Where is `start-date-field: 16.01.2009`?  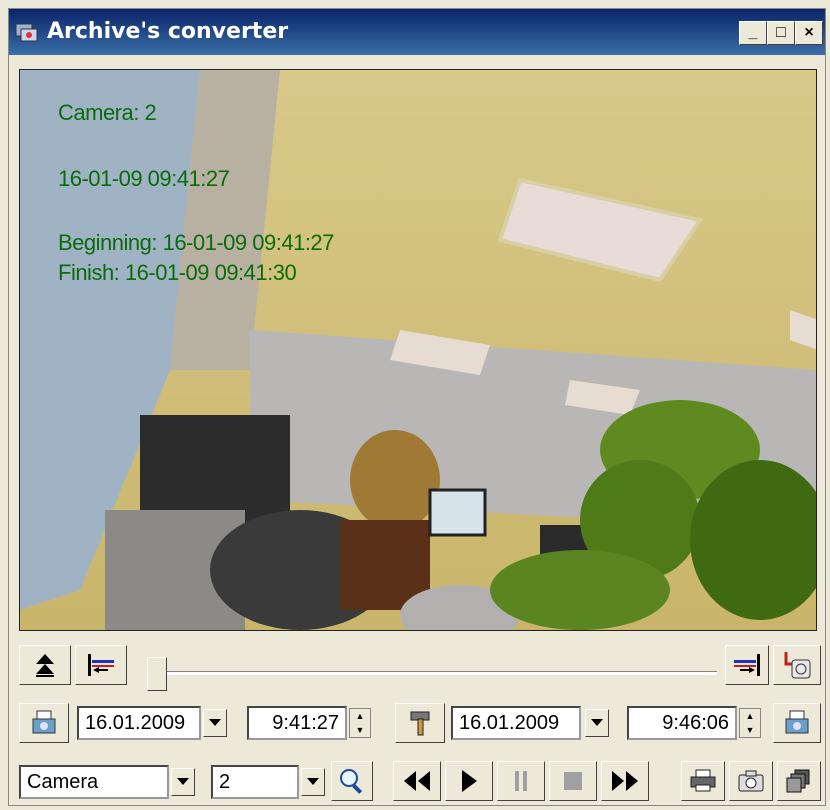 start-date-field: 16.01.2009 is located at coordinates (139, 723).